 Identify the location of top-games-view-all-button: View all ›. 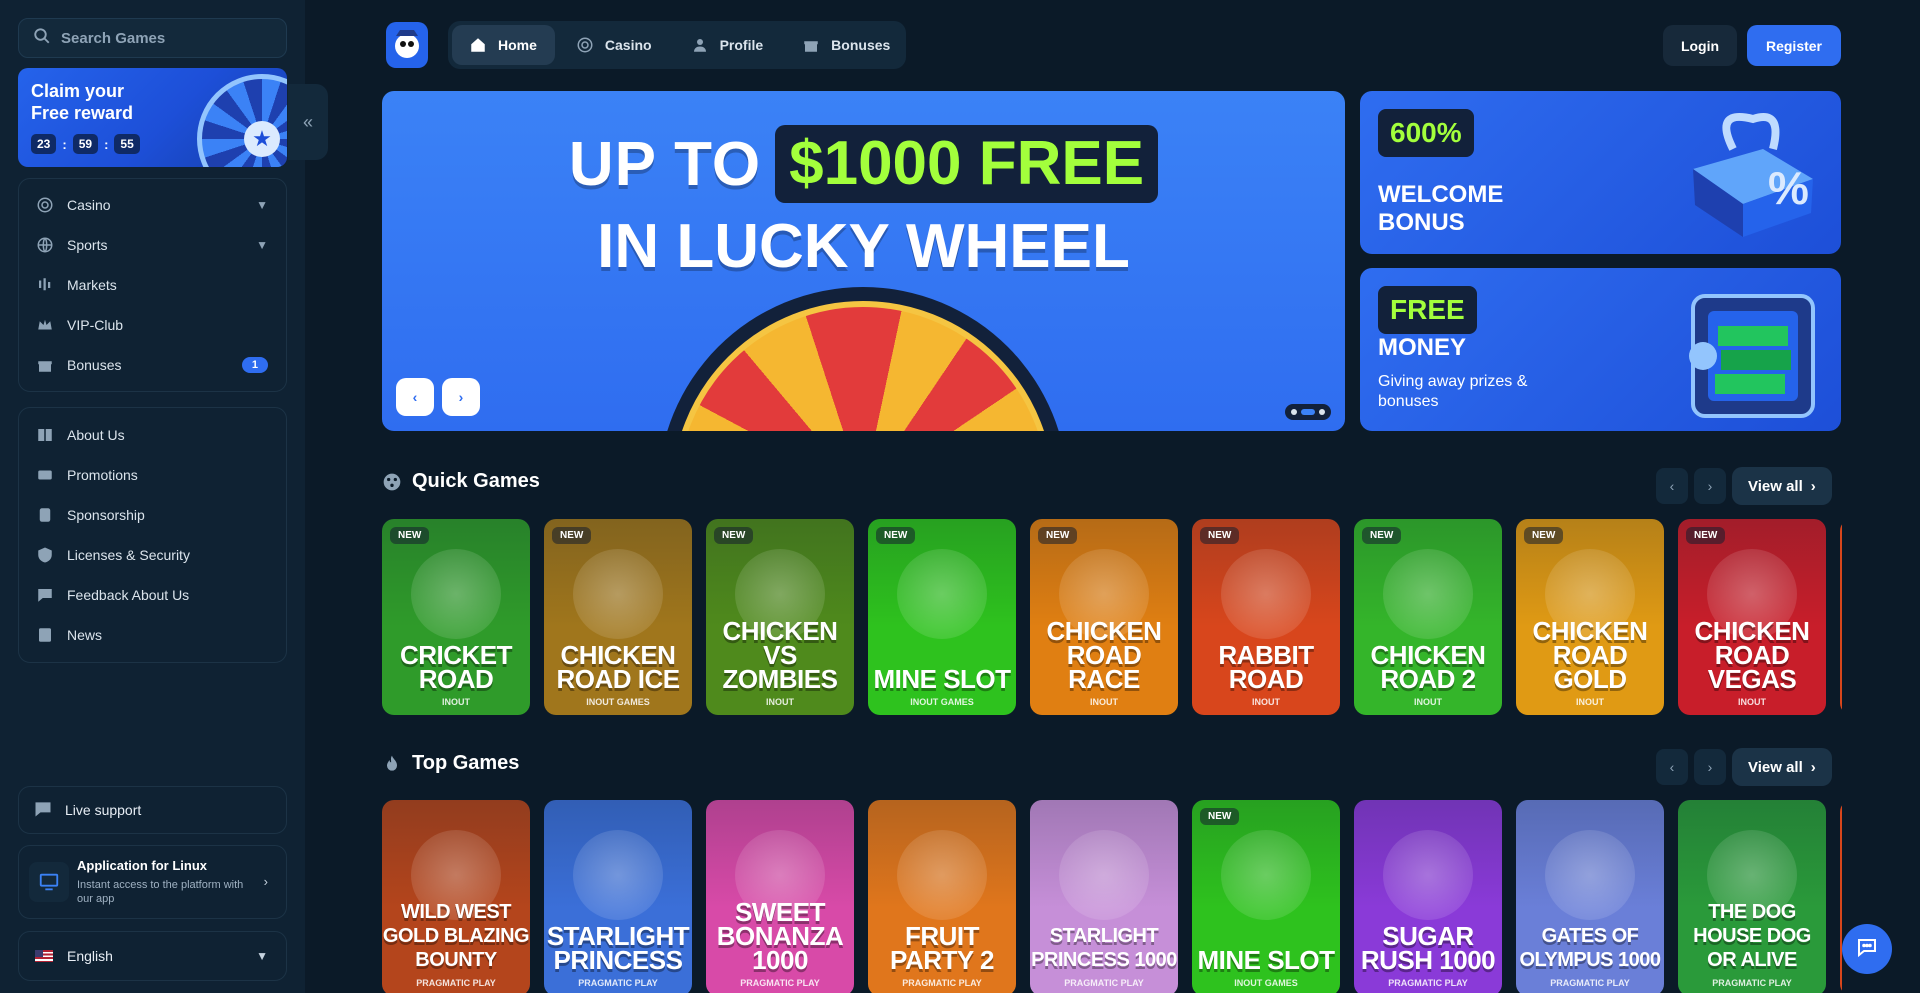
(1782, 767).